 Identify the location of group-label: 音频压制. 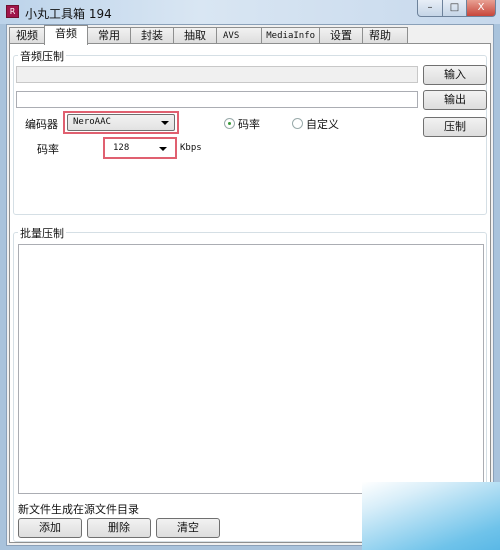
(42, 56).